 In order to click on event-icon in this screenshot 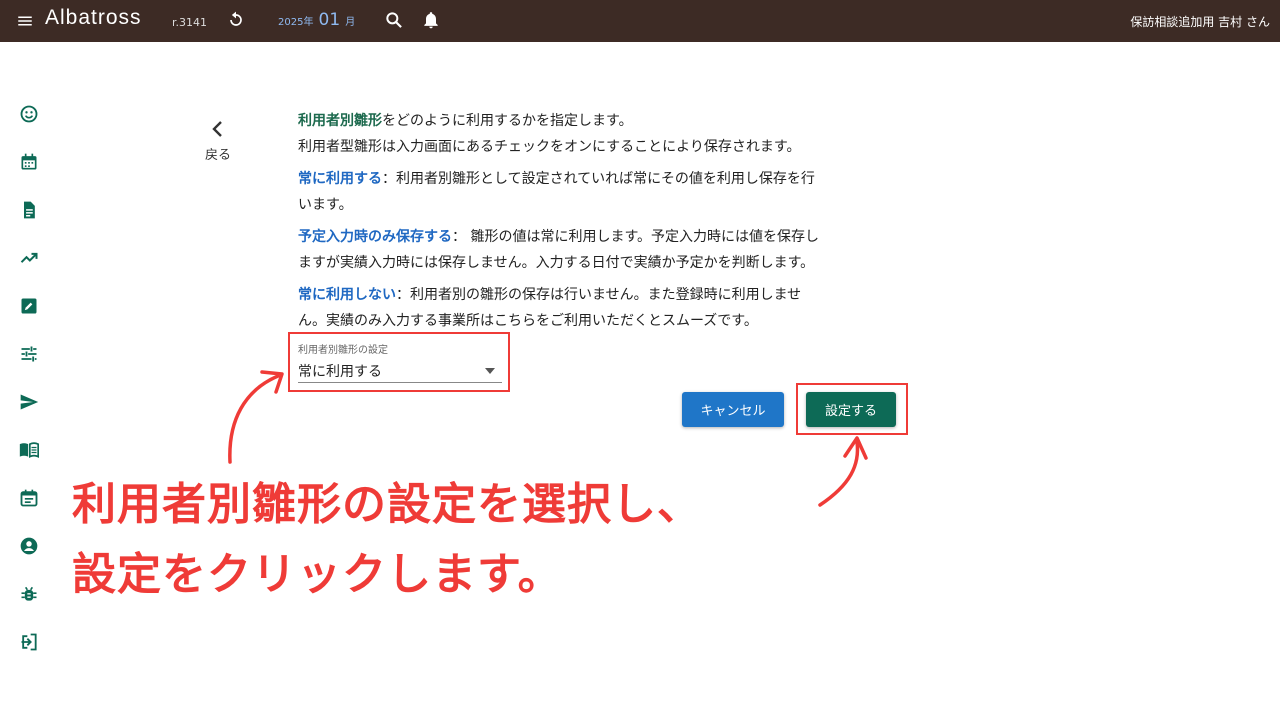, I will do `click(29, 498)`.